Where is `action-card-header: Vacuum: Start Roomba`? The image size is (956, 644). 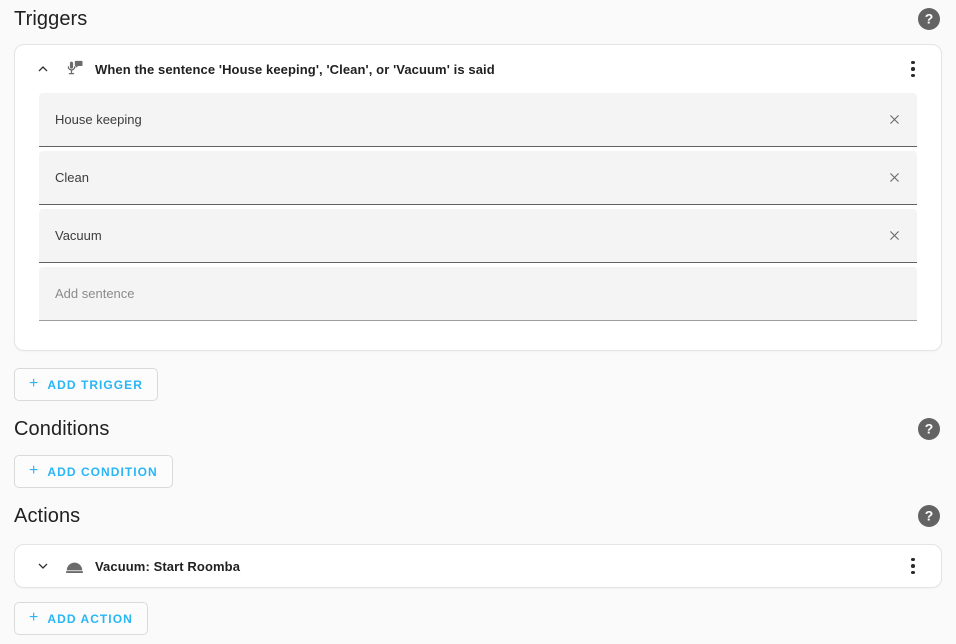 action-card-header: Vacuum: Start Roomba is located at coordinates (478, 566).